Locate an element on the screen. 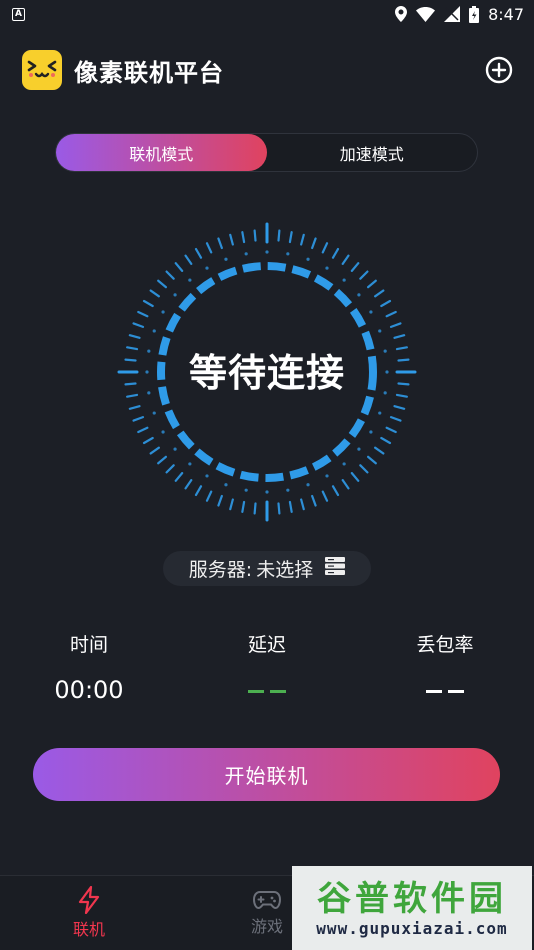 This screenshot has height=950, width=534. stat-latency-label: 延迟 is located at coordinates (266, 645).